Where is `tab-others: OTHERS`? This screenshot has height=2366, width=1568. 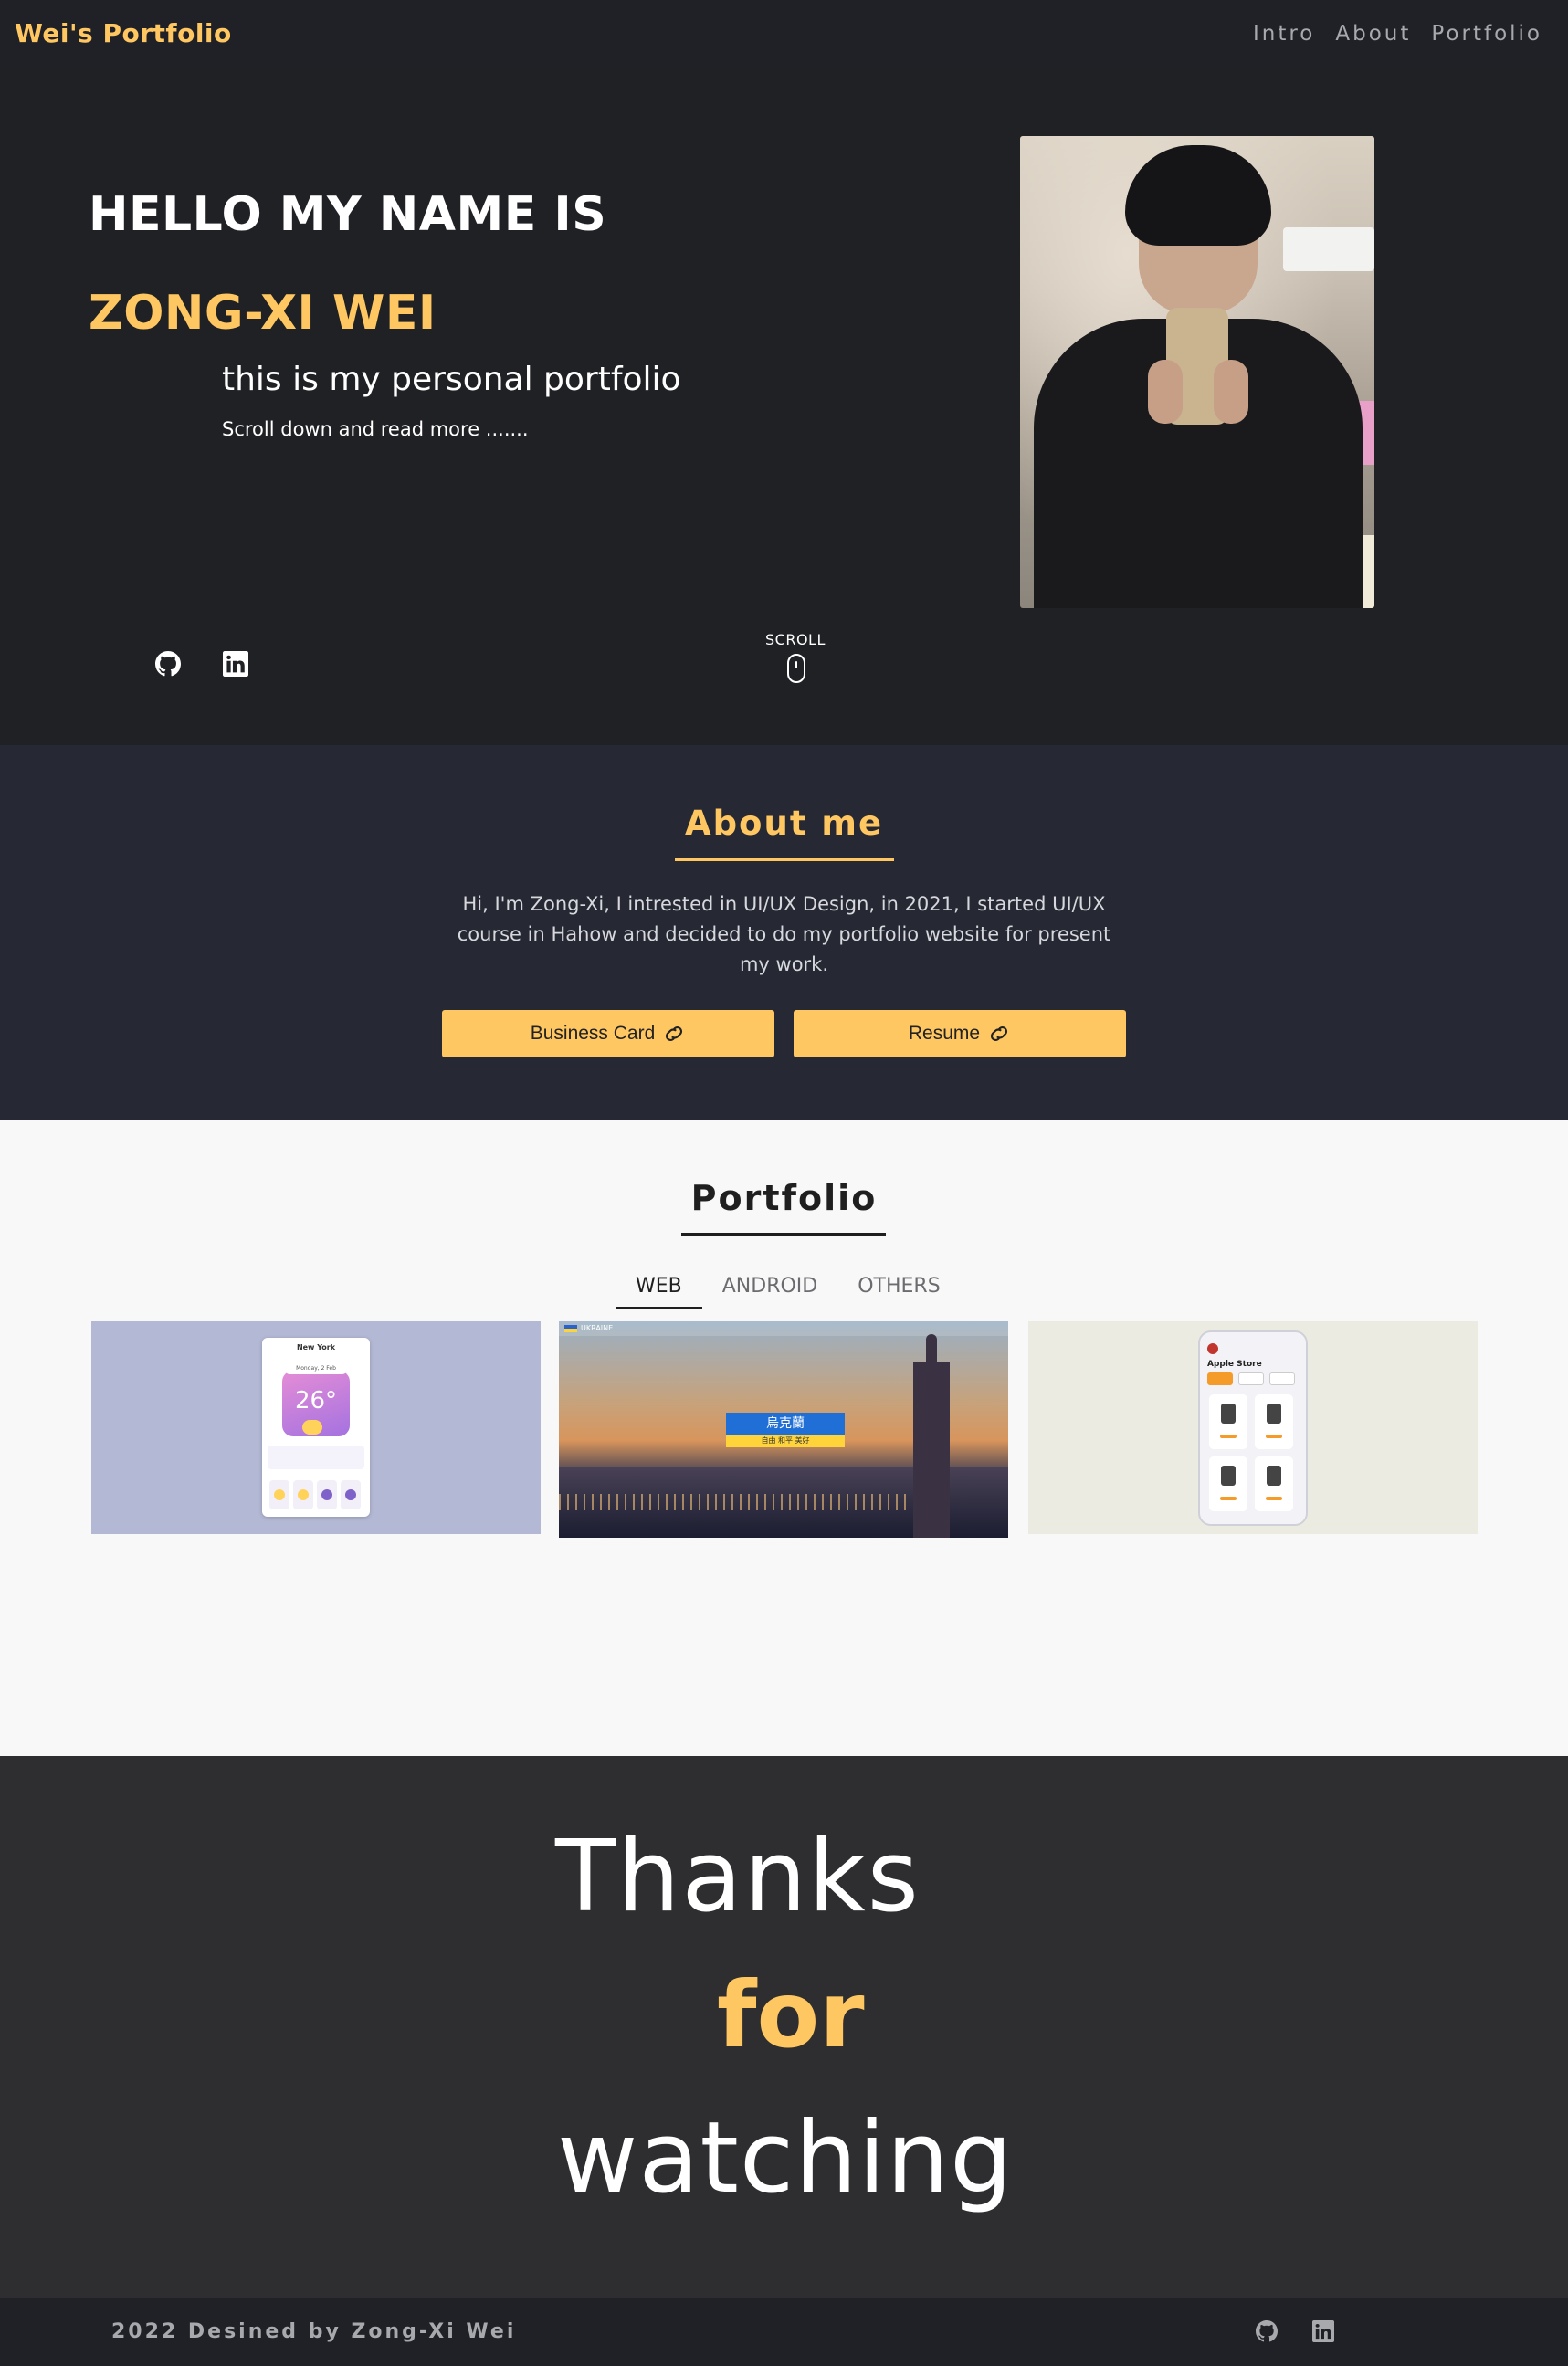 tab-others: OTHERS is located at coordinates (898, 1289).